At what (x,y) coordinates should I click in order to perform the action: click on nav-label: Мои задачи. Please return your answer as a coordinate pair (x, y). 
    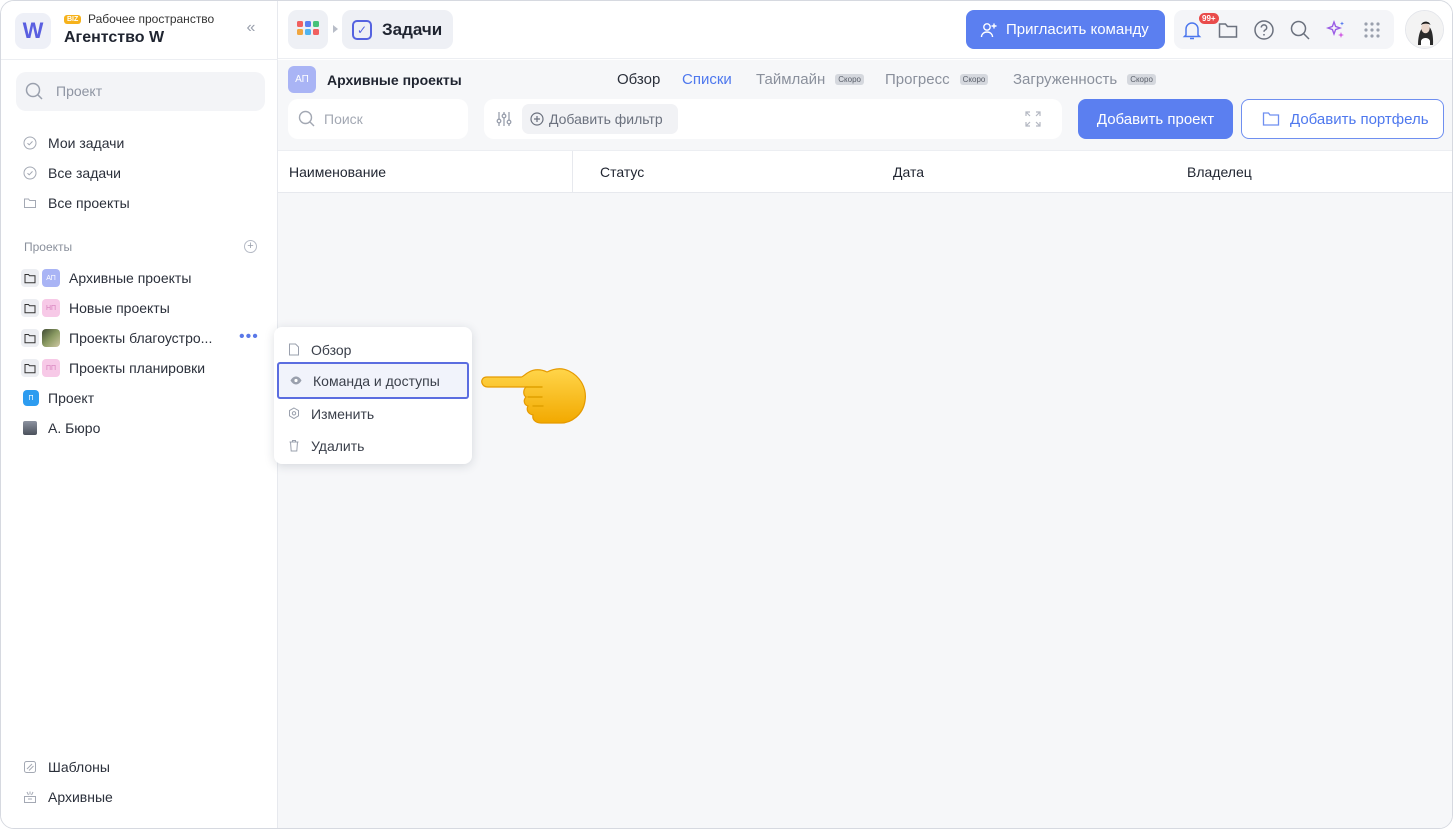
    Looking at the image, I should click on (86, 143).